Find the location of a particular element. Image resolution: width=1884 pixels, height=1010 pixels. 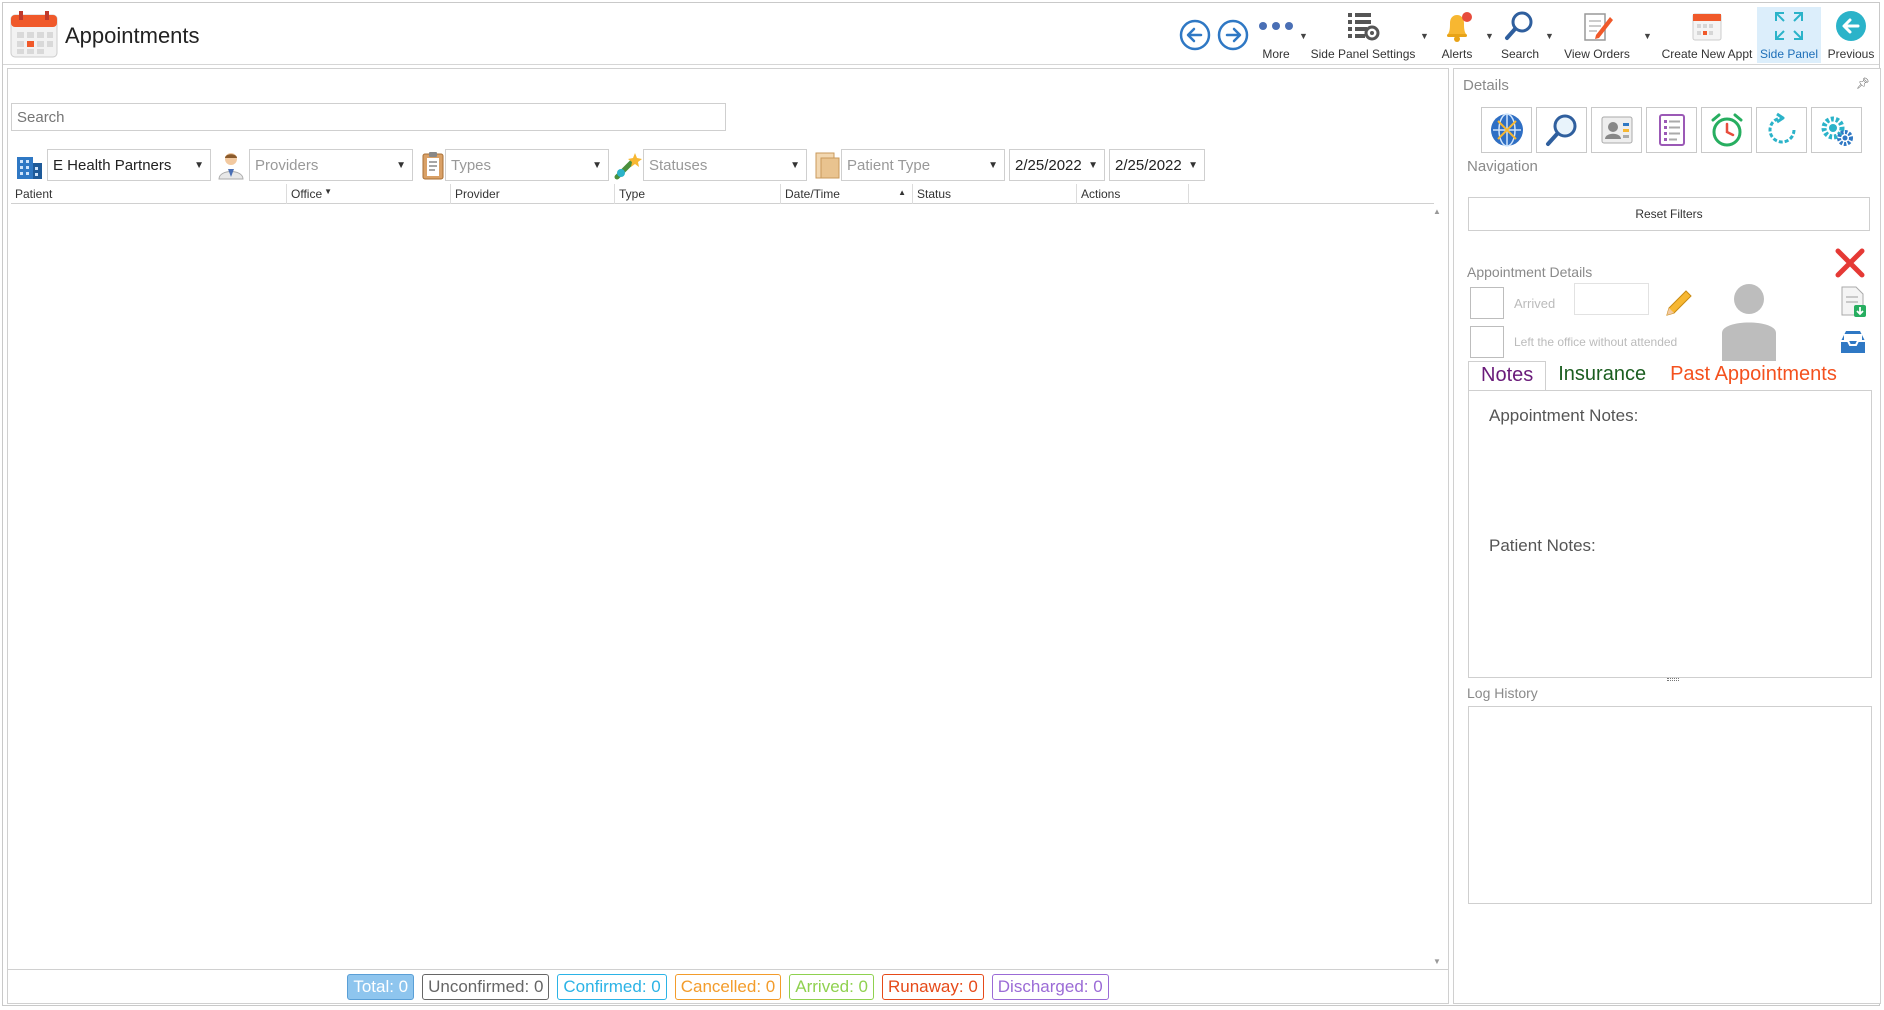

log-history-box is located at coordinates (1670, 805).